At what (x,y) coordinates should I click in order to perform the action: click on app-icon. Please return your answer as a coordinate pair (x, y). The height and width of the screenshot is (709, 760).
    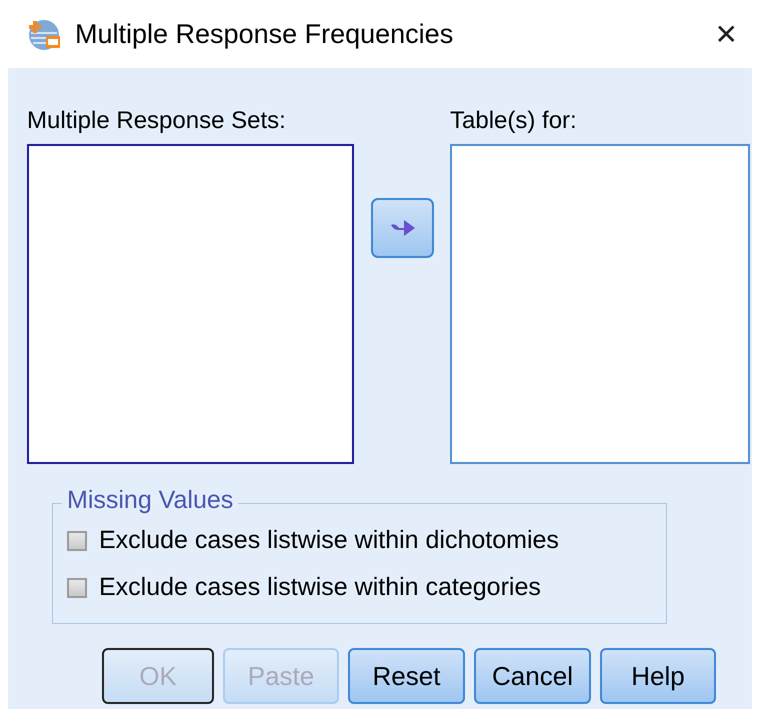
    Looking at the image, I should click on (45, 34).